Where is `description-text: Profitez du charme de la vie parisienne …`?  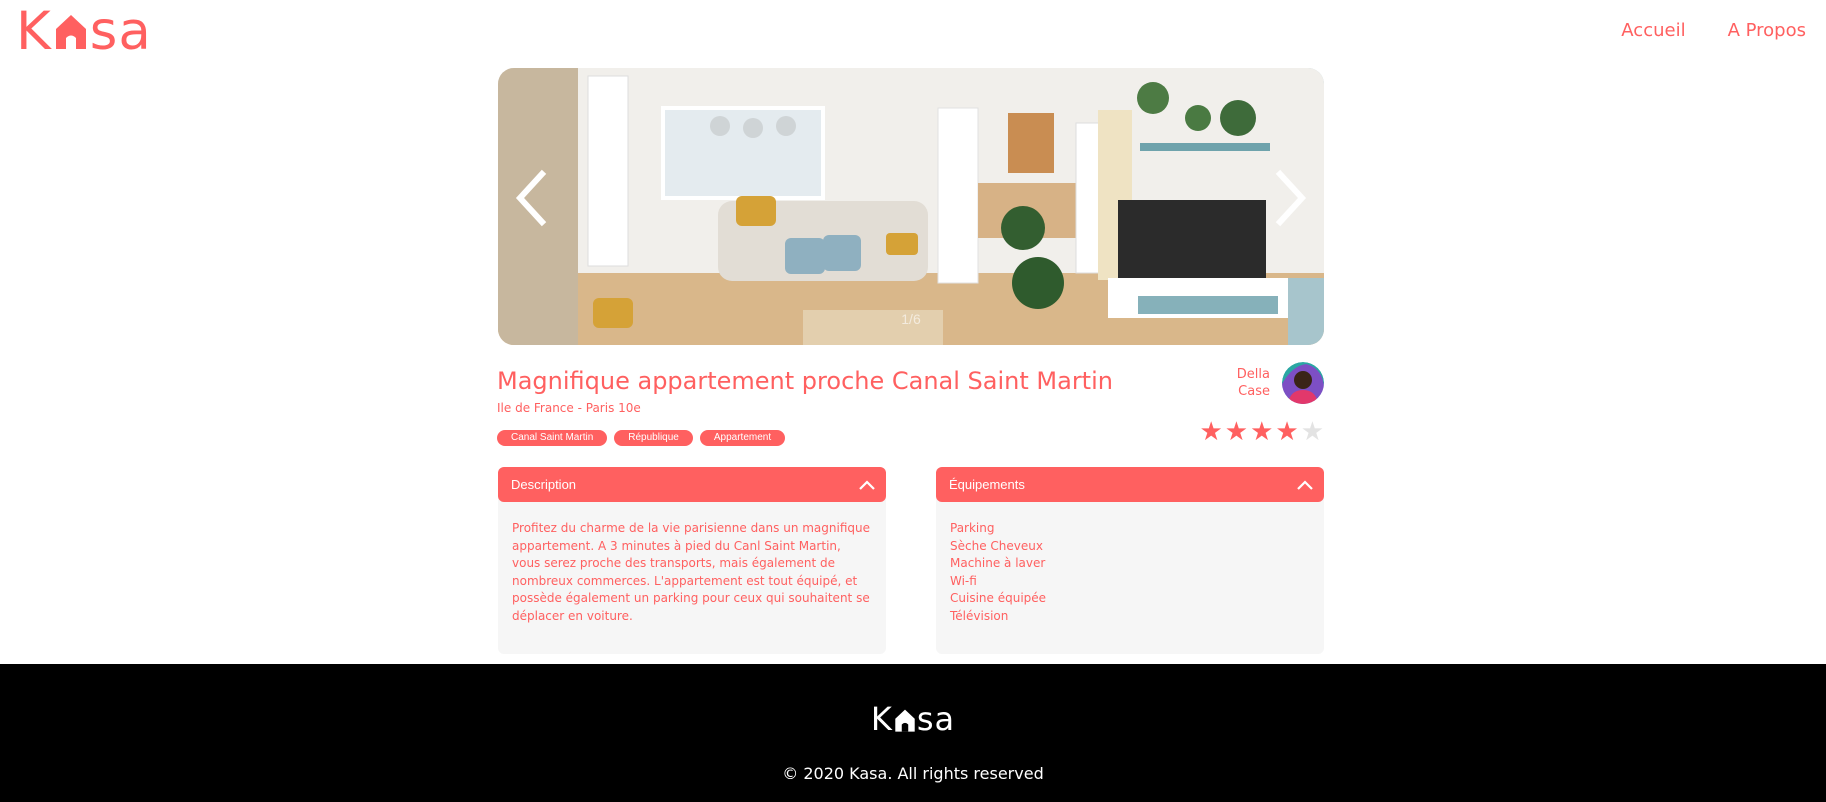 description-text: Profitez du charme de la vie parisienne … is located at coordinates (691, 572).